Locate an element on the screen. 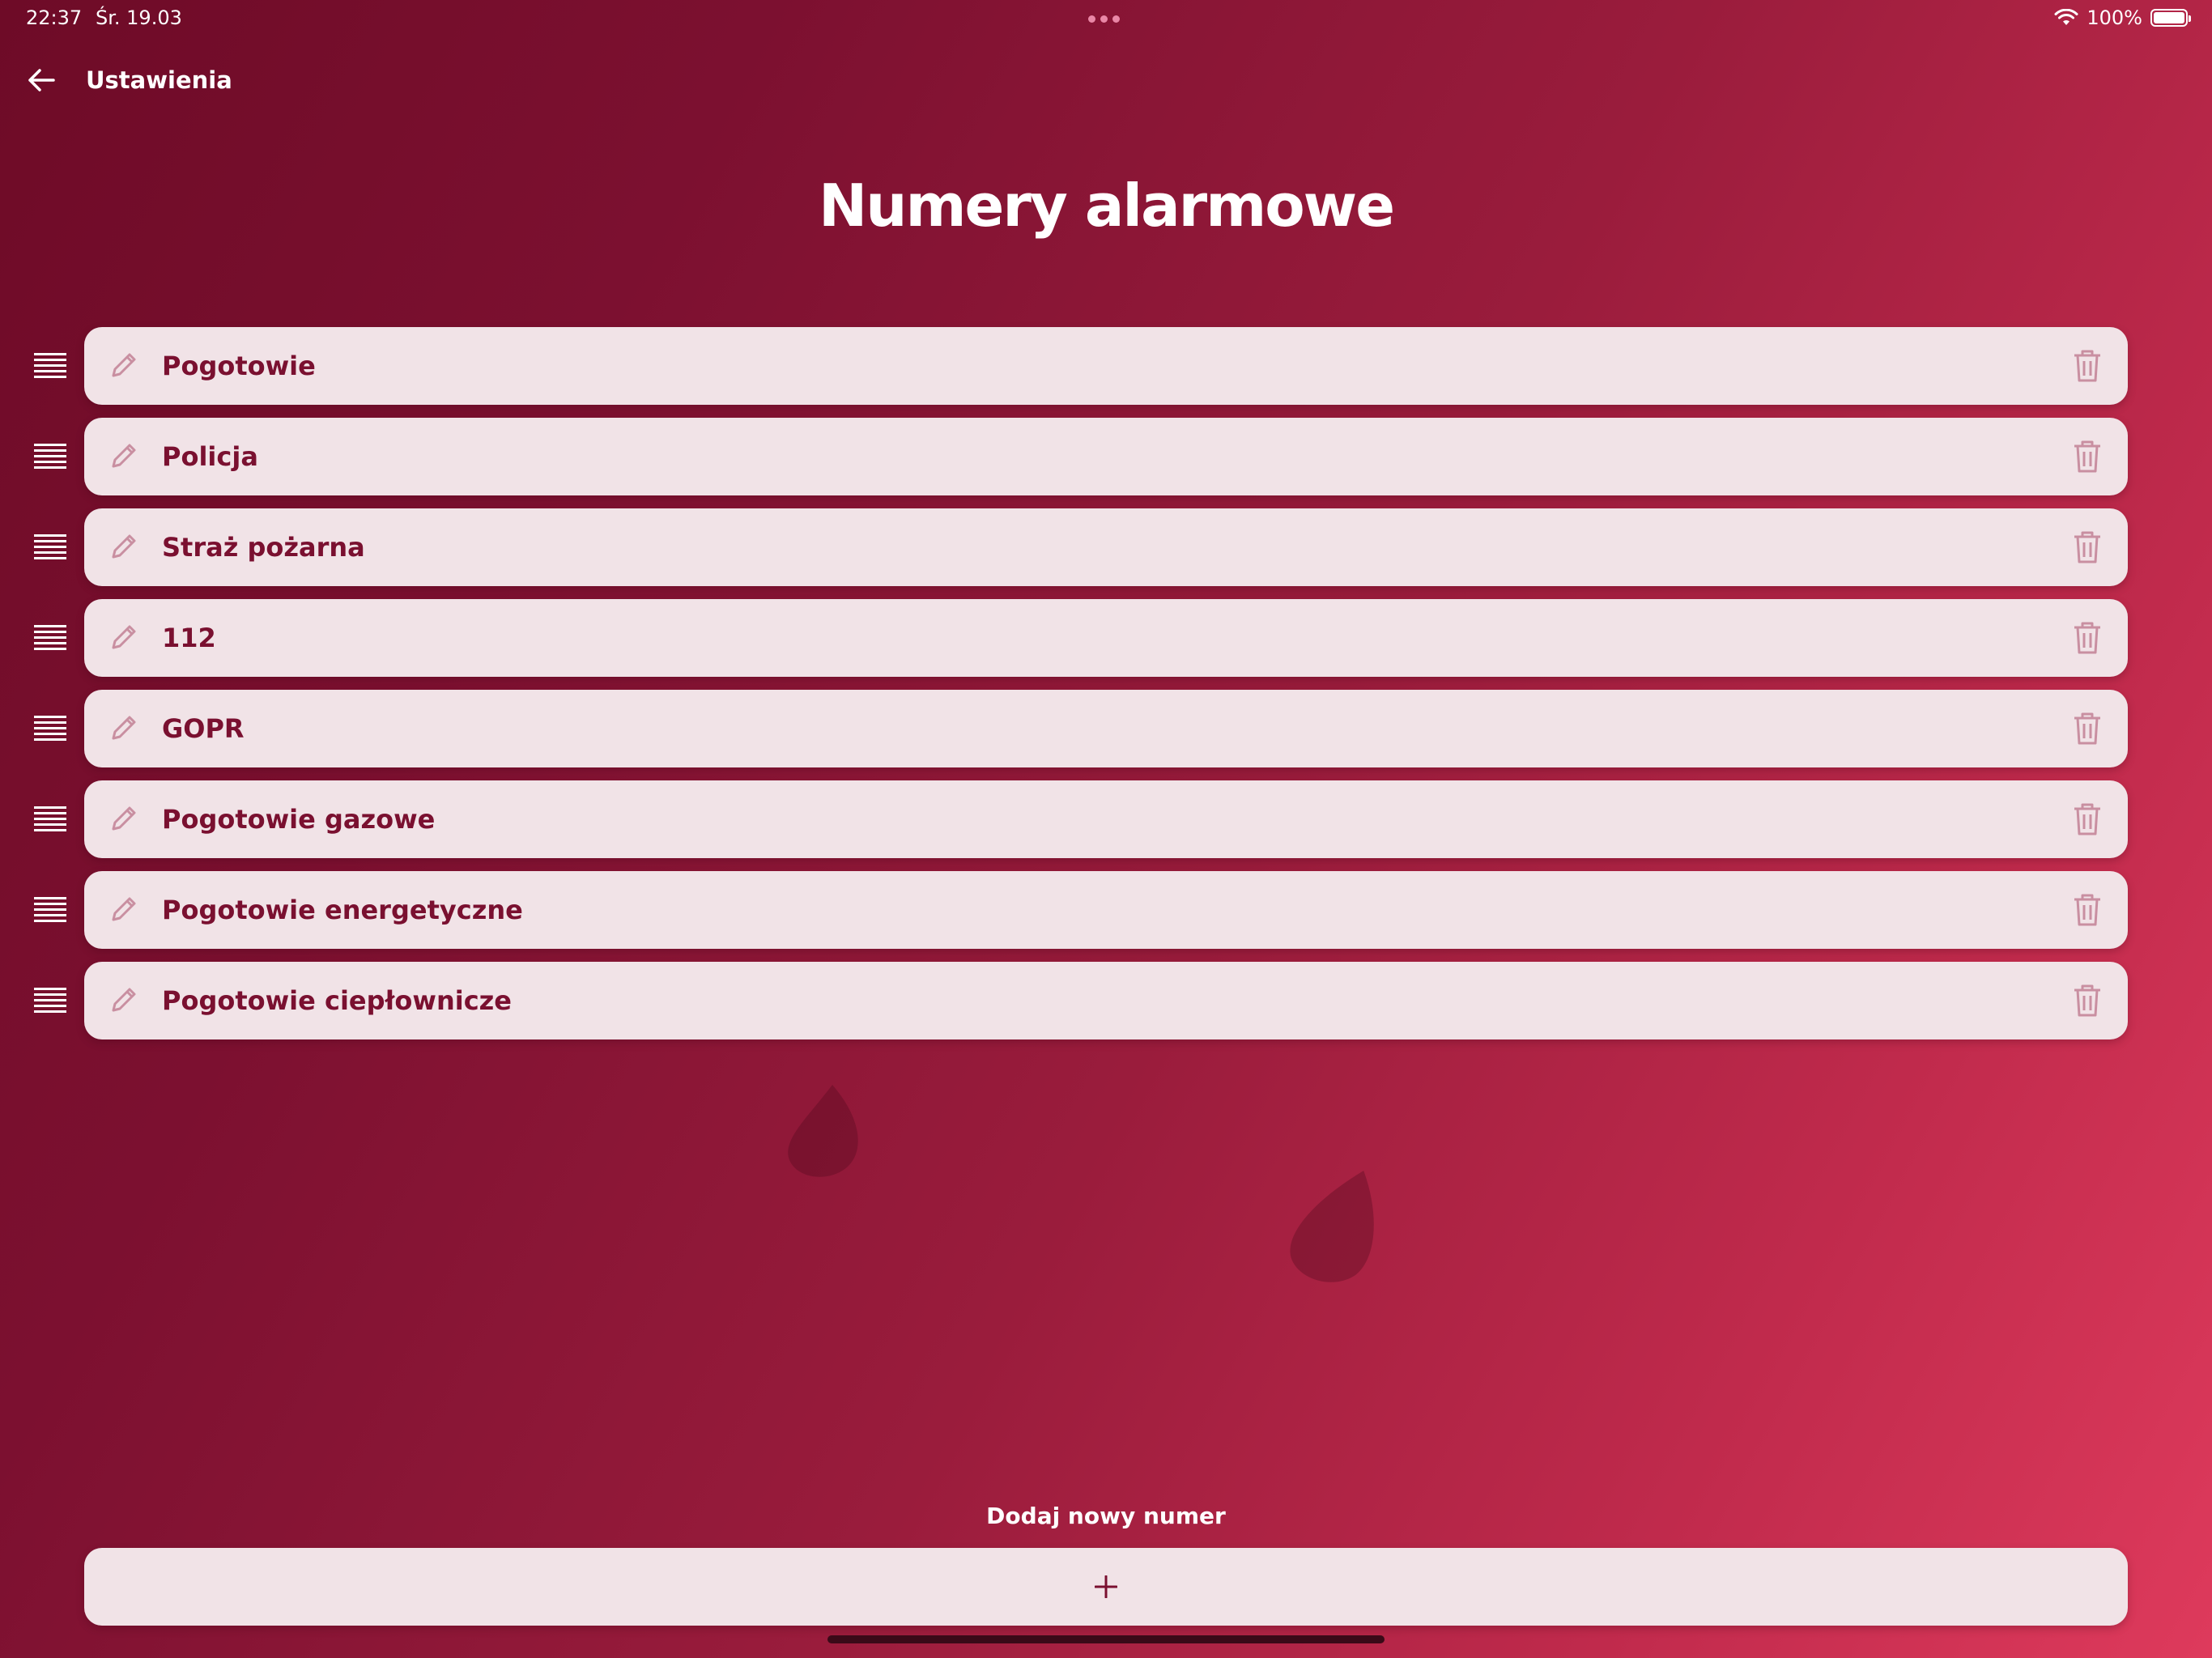  list-item: Straż pożarna is located at coordinates (1106, 547).